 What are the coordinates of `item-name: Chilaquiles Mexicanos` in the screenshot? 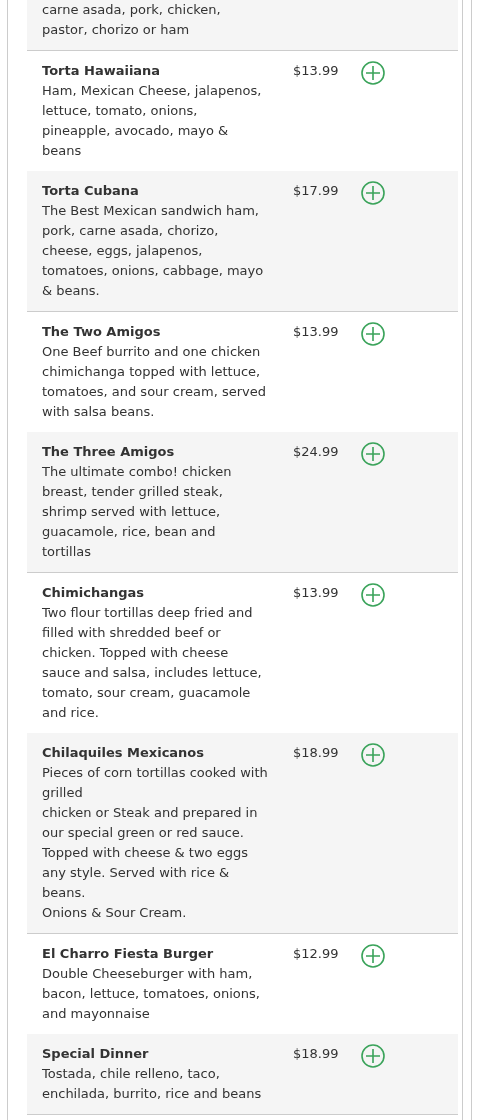 It's located at (124, 753).